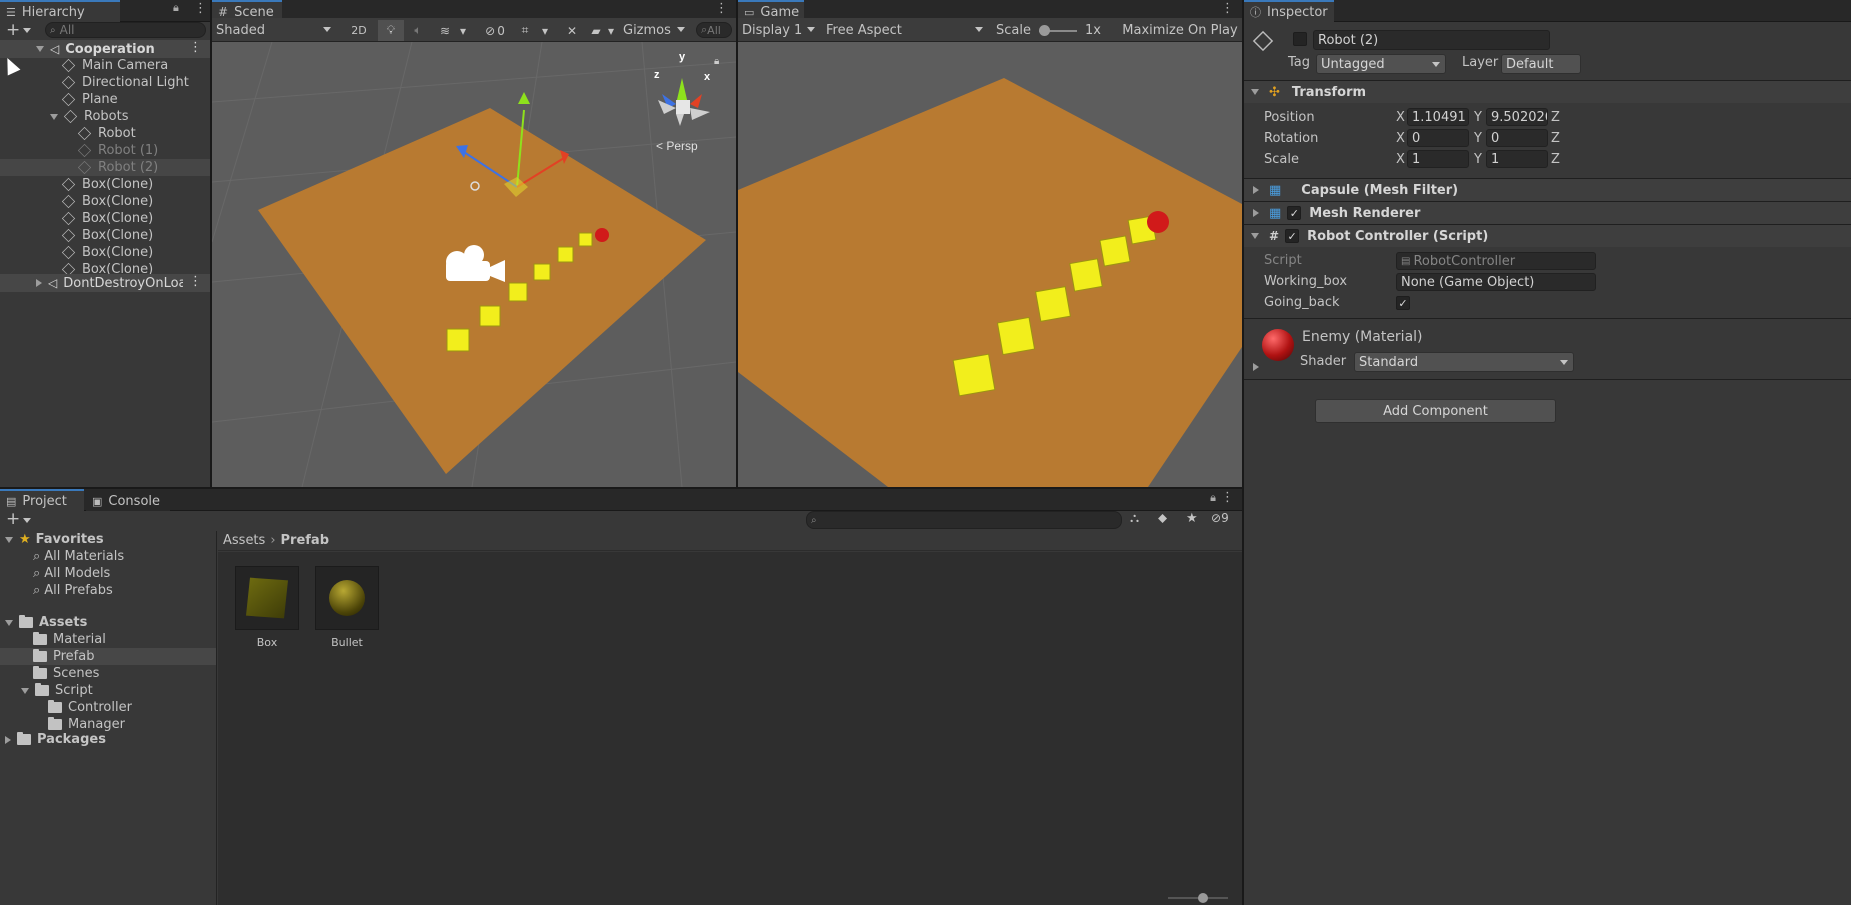  Describe the element at coordinates (1289, 11) in the screenshot. I see `tab-inspector: ⓘ Inspector` at that location.